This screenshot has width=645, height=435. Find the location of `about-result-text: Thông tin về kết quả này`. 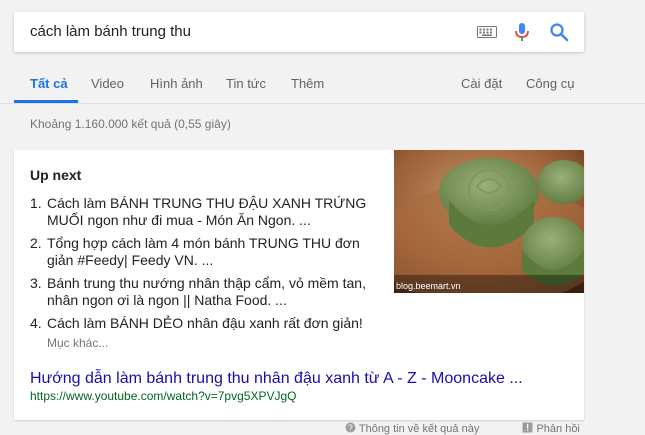

about-result-text: Thông tin về kết quả này is located at coordinates (419, 429).